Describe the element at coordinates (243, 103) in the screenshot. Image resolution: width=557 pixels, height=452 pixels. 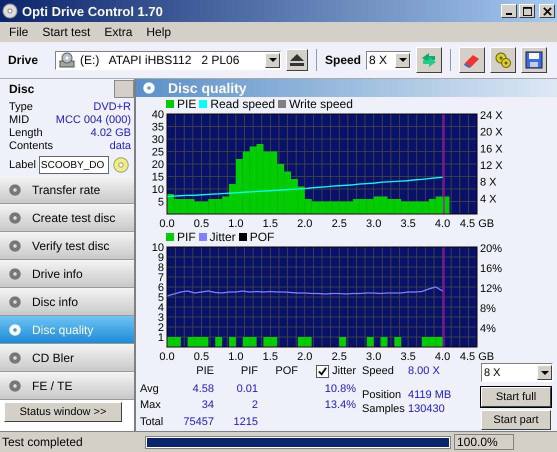
I see `legend-label: Read speed` at that location.